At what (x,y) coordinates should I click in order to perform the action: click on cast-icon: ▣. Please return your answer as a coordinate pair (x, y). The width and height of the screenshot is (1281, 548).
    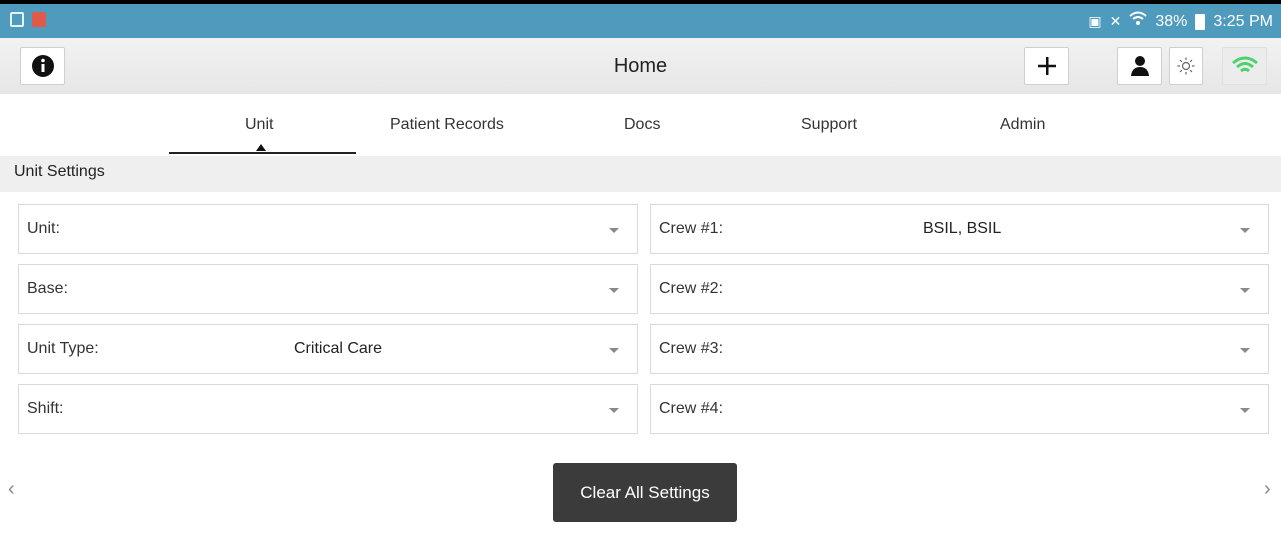
    Looking at the image, I should click on (1095, 21).